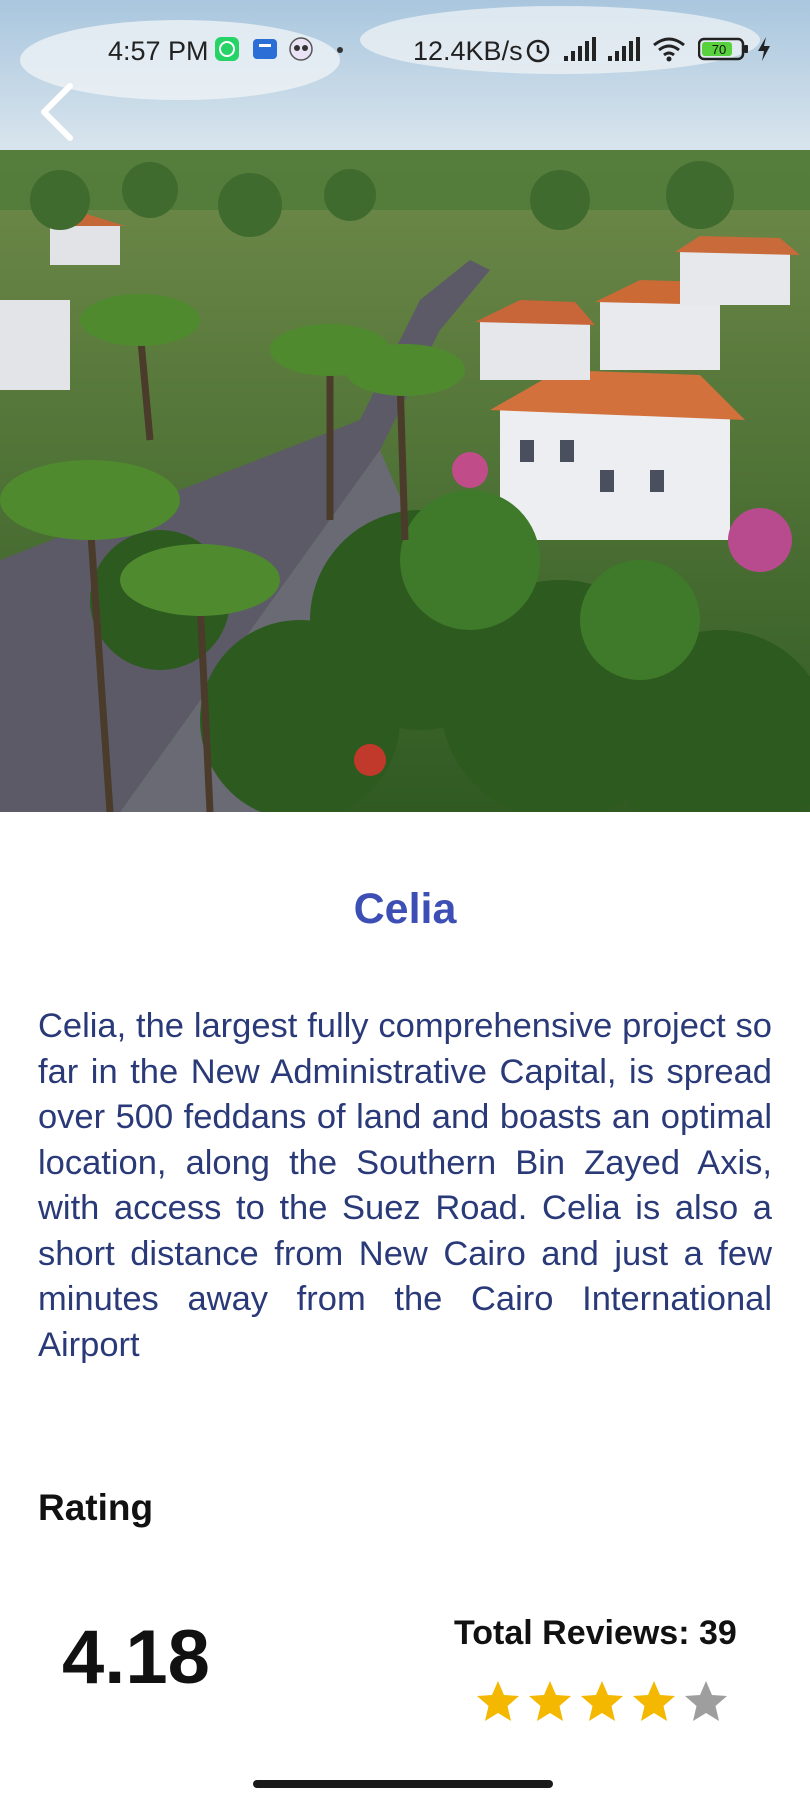 This screenshot has width=810, height=1800. What do you see at coordinates (265, 52) in the screenshot?
I see `store-icon` at bounding box center [265, 52].